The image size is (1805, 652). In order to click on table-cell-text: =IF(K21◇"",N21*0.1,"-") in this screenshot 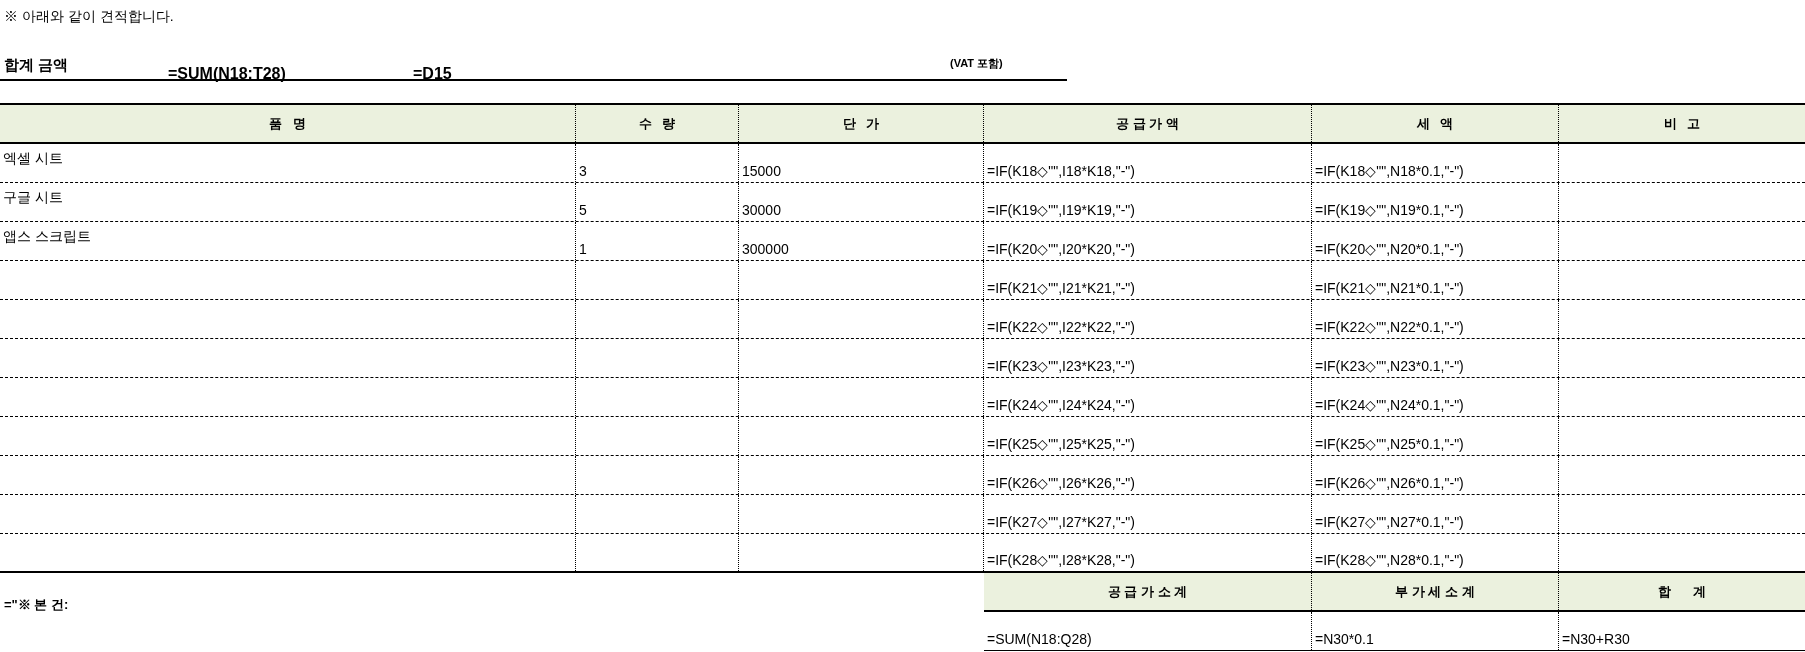, I will do `click(1389, 288)`.